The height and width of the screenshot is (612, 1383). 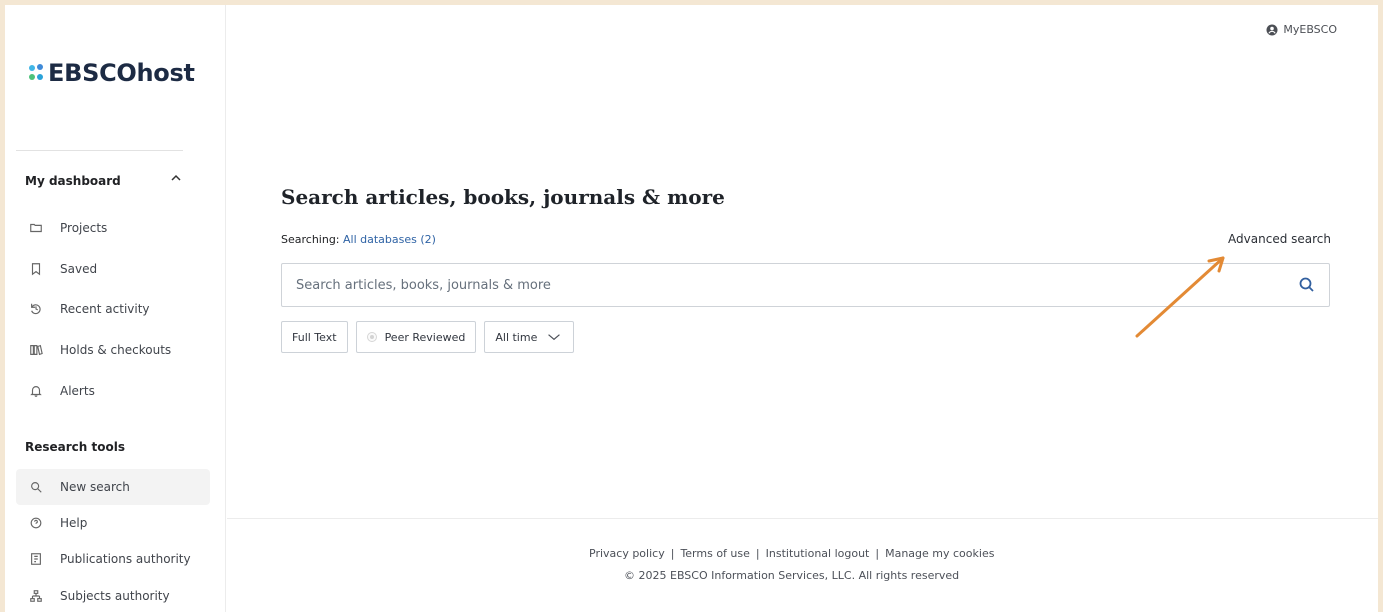 What do you see at coordinates (1310, 29) in the screenshot?
I see `my-ebsco-label: MyEBSCO` at bounding box center [1310, 29].